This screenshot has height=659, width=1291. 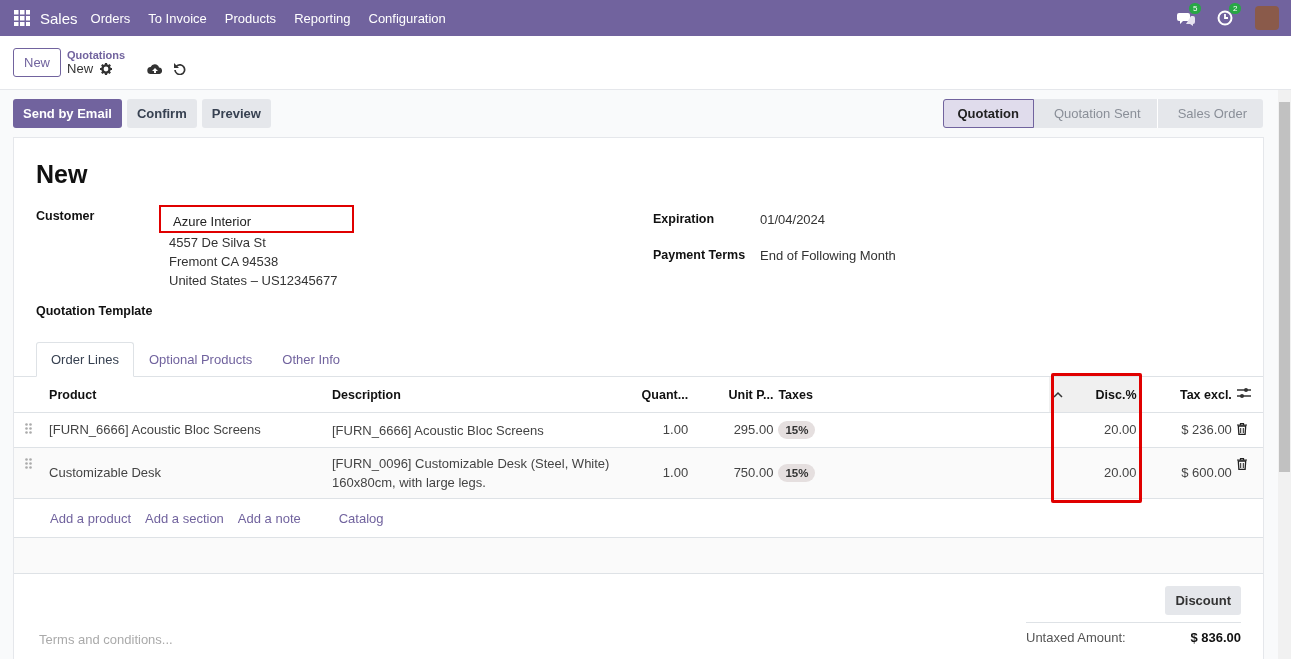 I want to click on field-label: Payment Terms, so click(x=700, y=254).